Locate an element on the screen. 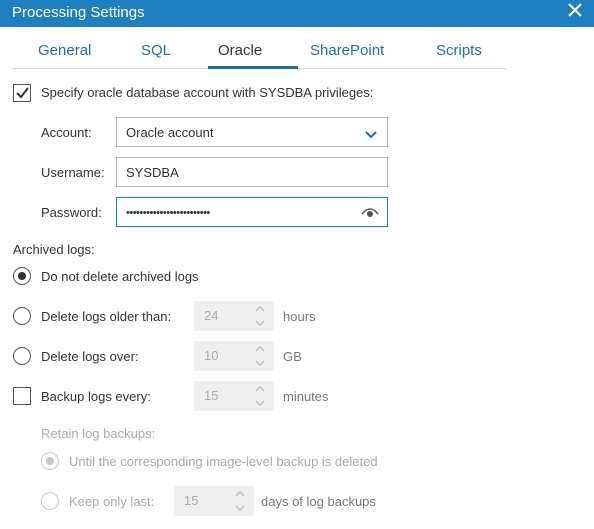 Image resolution: width=594 pixels, height=529 pixels. account-select: Oracle account is located at coordinates (252, 132).